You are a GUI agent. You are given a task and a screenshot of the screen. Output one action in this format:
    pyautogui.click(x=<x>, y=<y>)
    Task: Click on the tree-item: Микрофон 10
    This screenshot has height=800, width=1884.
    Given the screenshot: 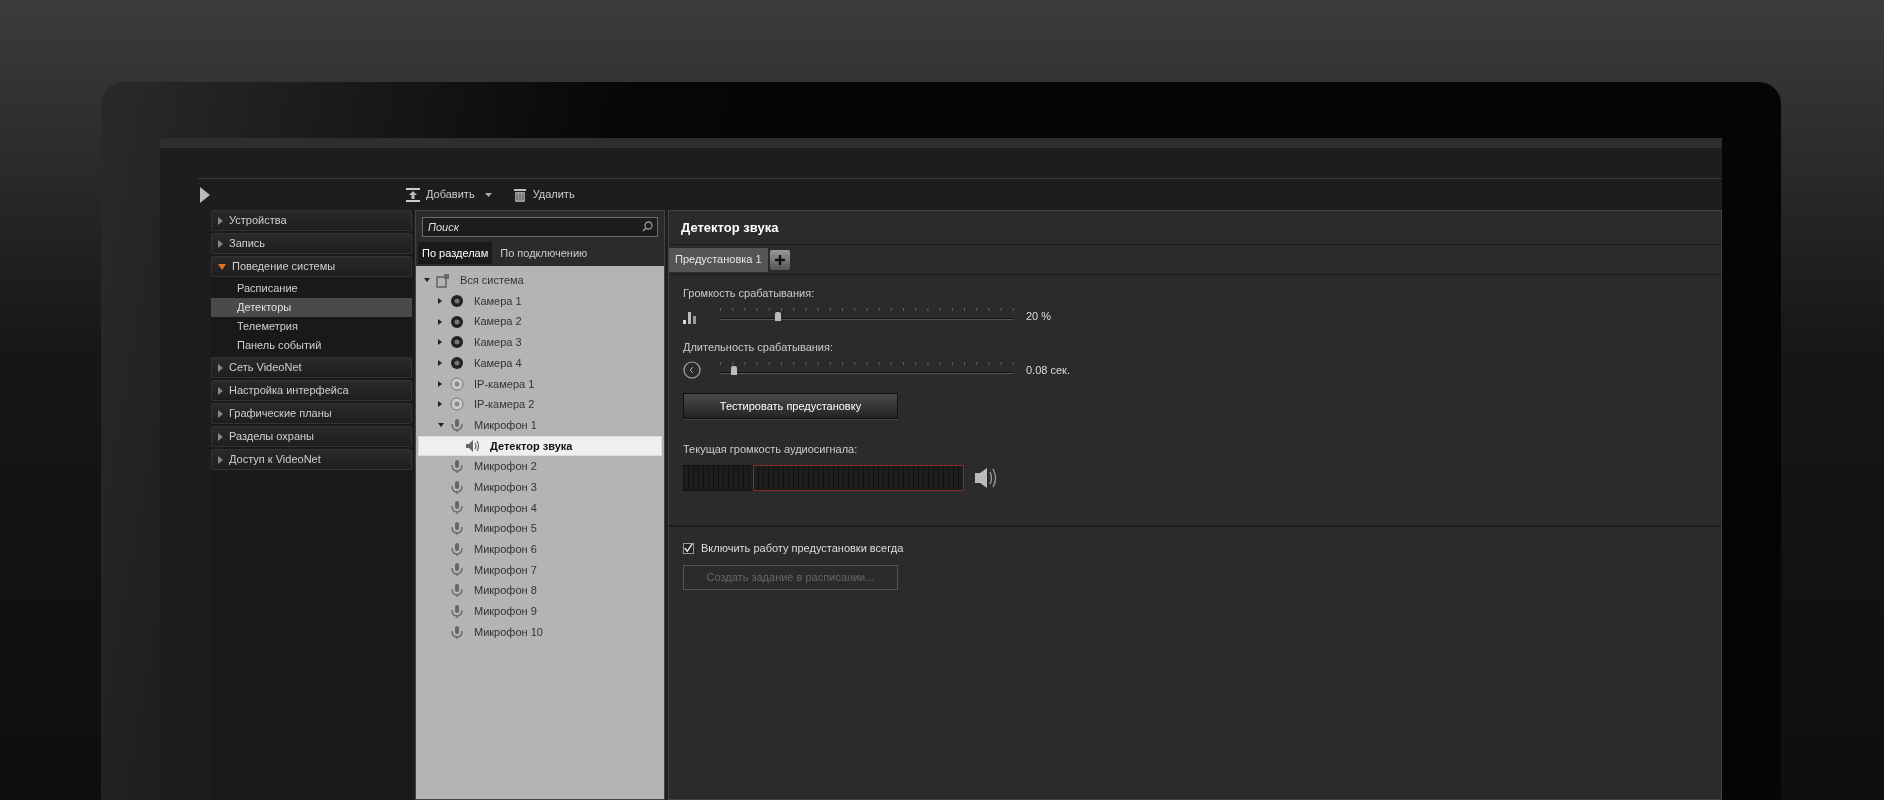 What is the action you would take?
    pyautogui.click(x=540, y=632)
    